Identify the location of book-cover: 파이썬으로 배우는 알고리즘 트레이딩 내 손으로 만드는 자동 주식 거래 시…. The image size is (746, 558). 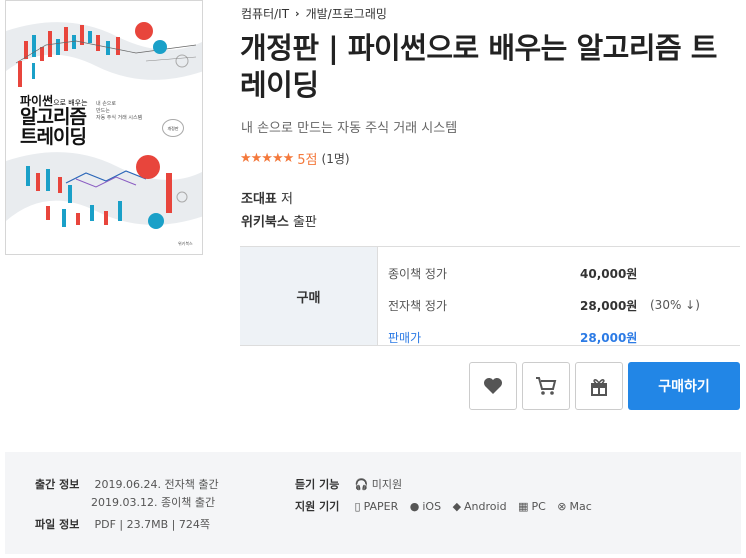
(104, 127).